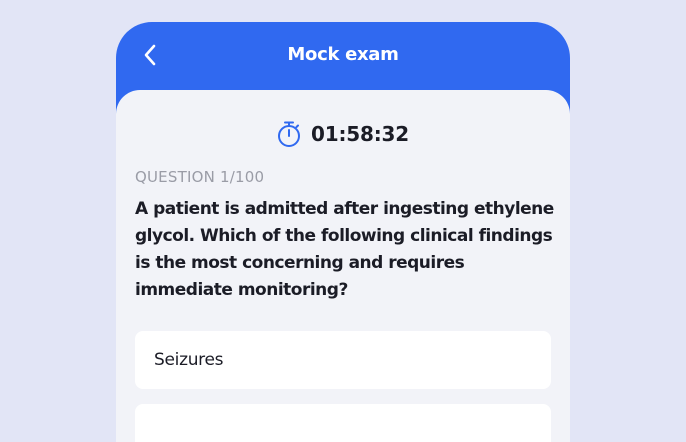 This screenshot has width=686, height=442. What do you see at coordinates (289, 134) in the screenshot?
I see `stopwatch-icon` at bounding box center [289, 134].